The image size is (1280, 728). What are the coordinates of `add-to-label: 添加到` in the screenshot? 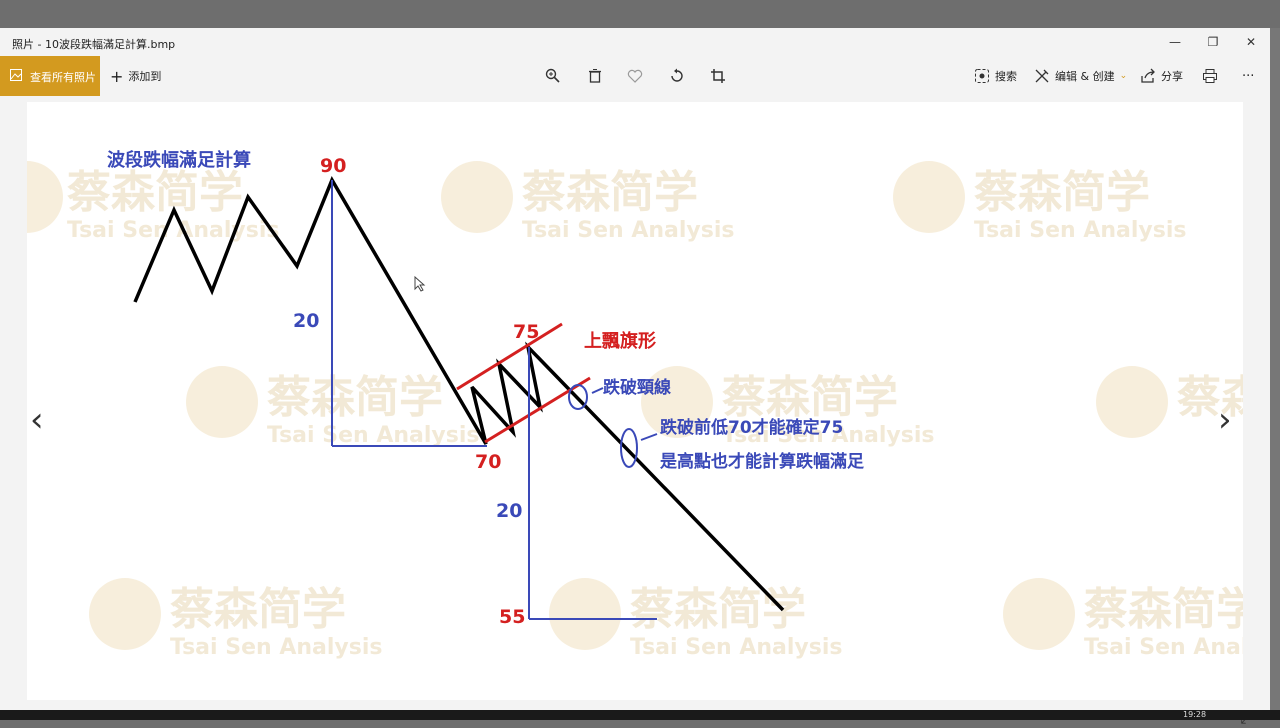 It's located at (145, 76).